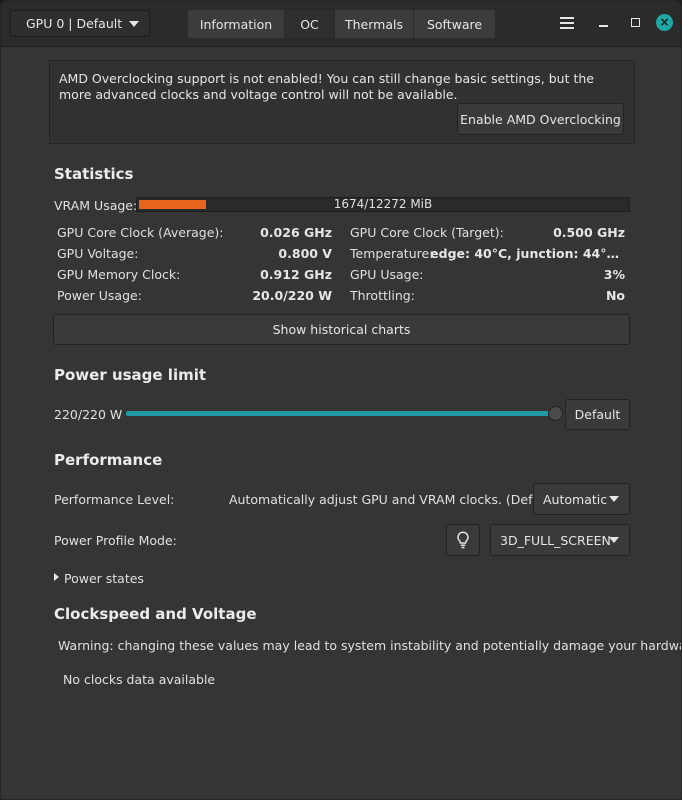 Image resolution: width=682 pixels, height=800 pixels. Describe the element at coordinates (140, 232) in the screenshot. I see `stat-label-core-clock-avg: GPU Core Clock (Average):` at that location.